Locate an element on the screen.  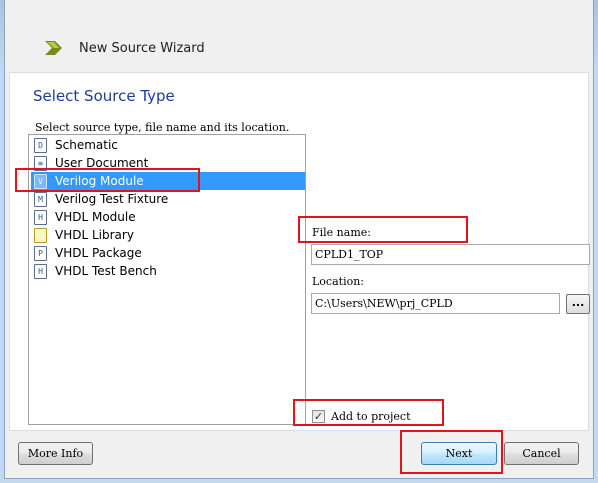
list-item-verilog-test-fixture: M Verilog Test Fixture is located at coordinates (168, 199).